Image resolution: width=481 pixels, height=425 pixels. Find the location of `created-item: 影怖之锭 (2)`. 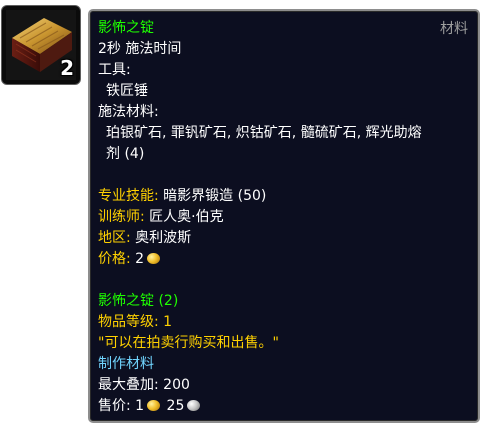

created-item: 影怖之锭 (2) is located at coordinates (138, 301).